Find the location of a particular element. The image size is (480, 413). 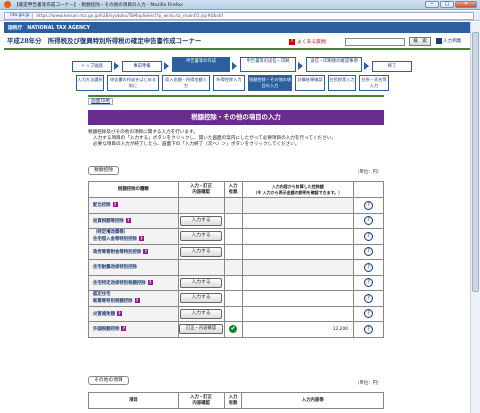

table-row: 投資税額等控除? 入力する ? is located at coordinates (236, 220).